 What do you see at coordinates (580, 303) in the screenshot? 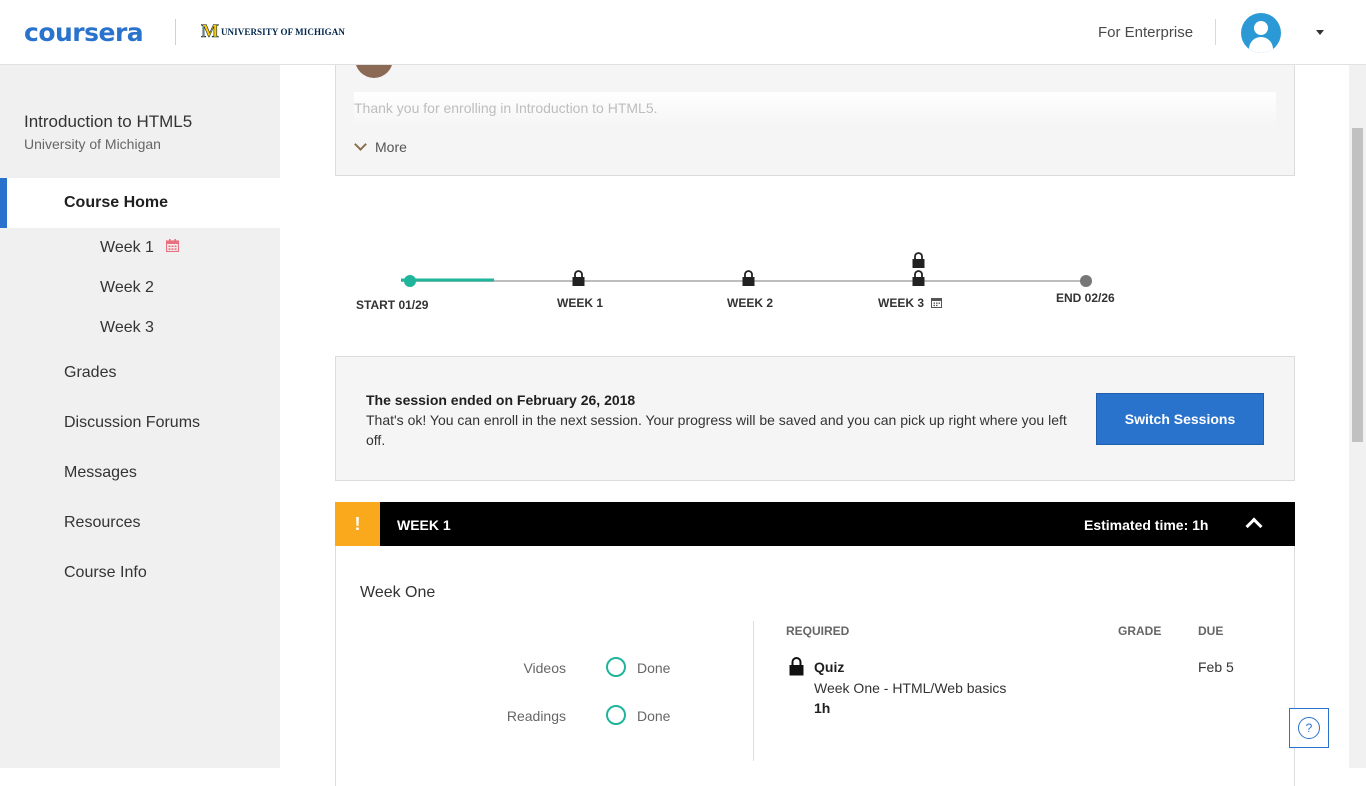
I see `timeline-week1-label: WEEK 1` at bounding box center [580, 303].